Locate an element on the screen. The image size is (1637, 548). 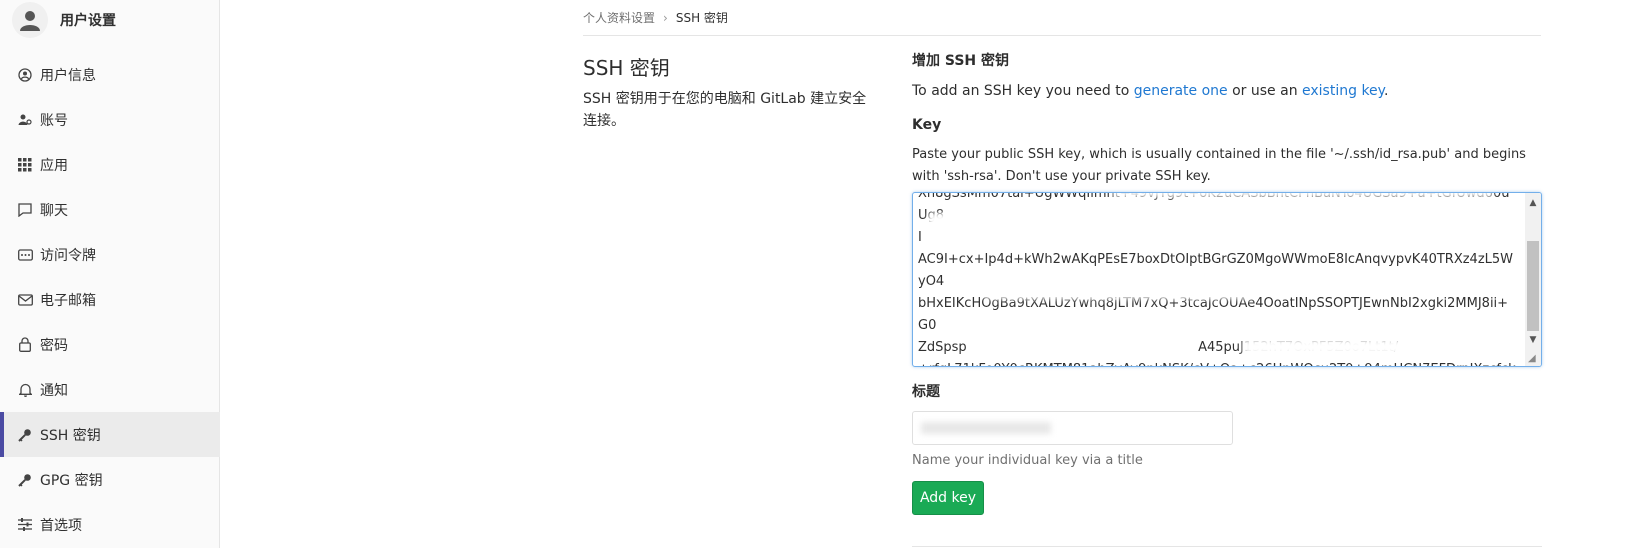
account-icon is located at coordinates (25, 120).